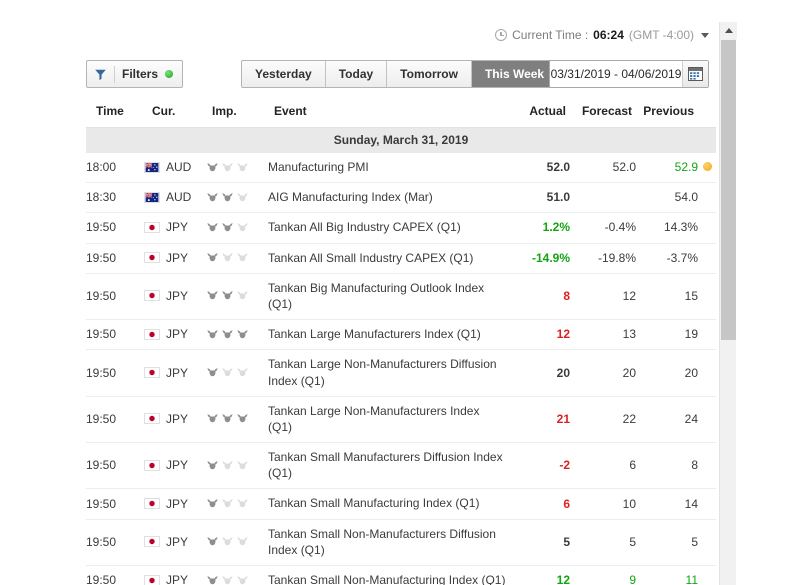 The height and width of the screenshot is (585, 808). Describe the element at coordinates (387, 198) in the screenshot. I see `cell-event: AIG Manufacturing Index (Mar)` at that location.